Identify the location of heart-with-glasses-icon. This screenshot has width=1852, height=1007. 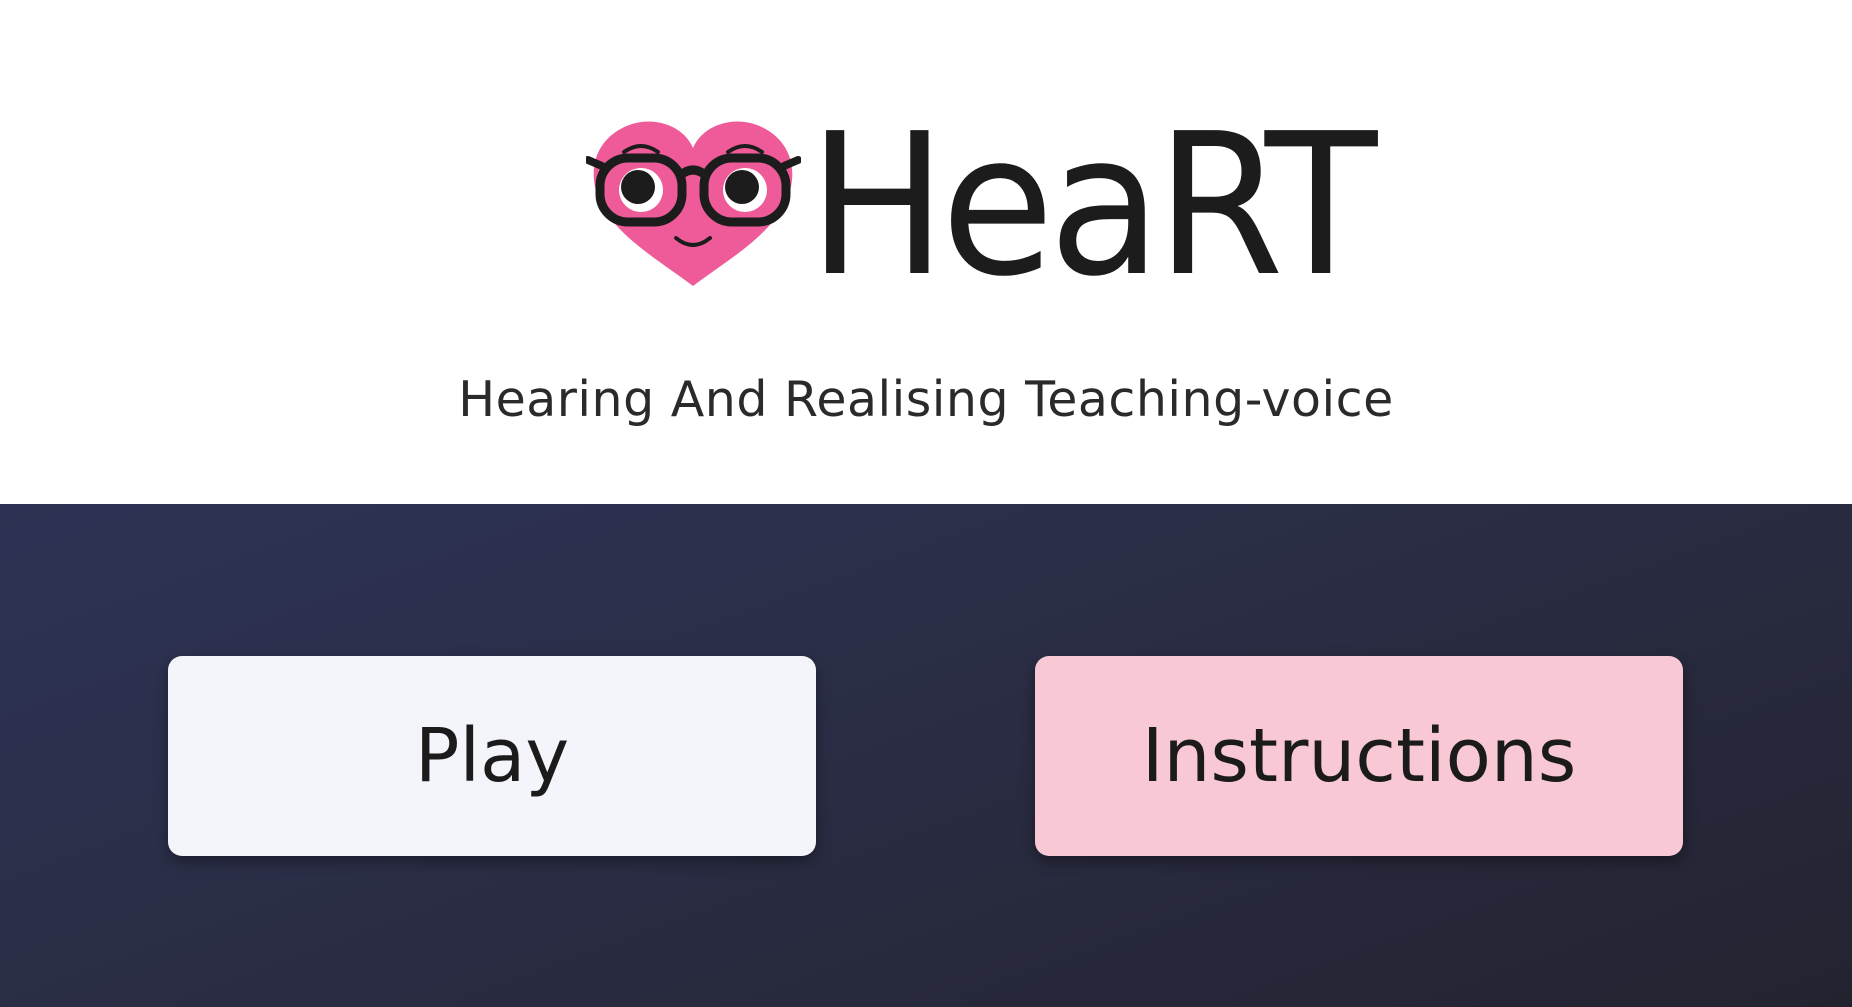
(693, 203).